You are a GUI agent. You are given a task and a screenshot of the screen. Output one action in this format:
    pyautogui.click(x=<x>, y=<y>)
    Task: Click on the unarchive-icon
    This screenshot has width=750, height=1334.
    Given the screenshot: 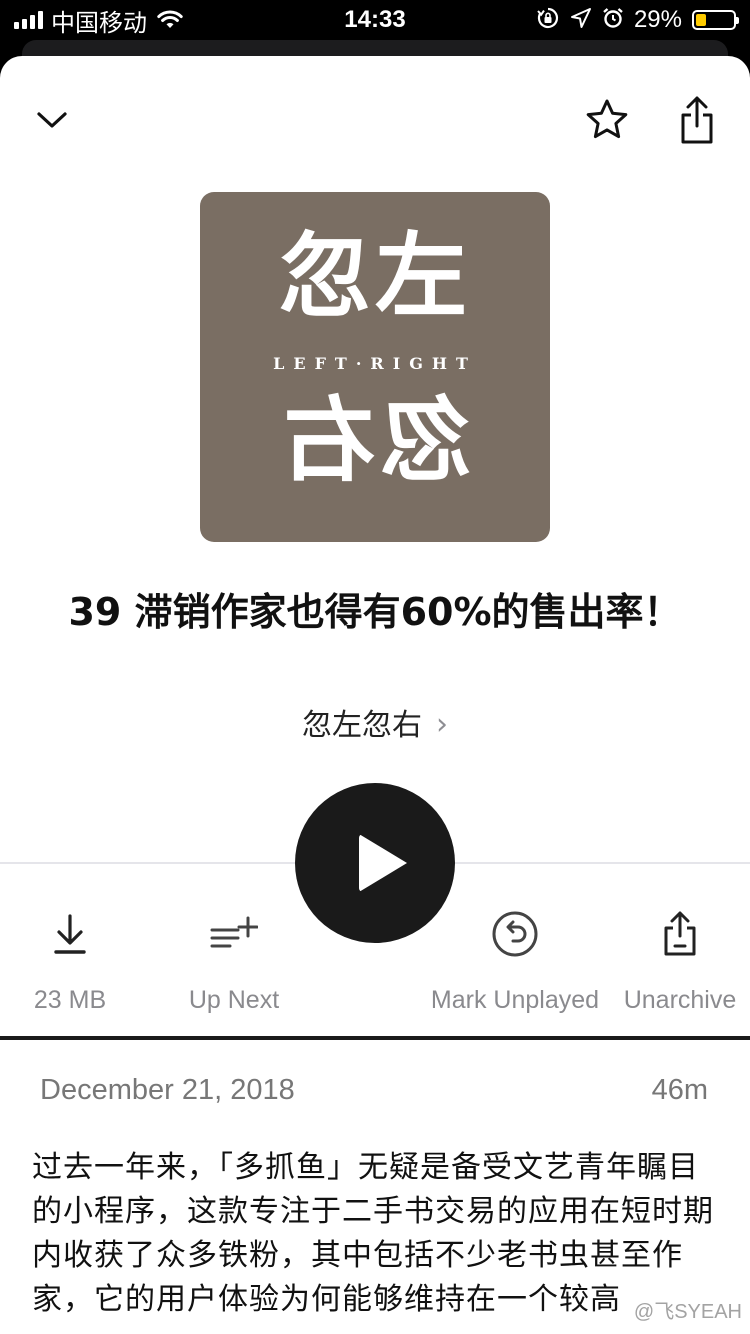 What is the action you would take?
    pyautogui.click(x=680, y=934)
    